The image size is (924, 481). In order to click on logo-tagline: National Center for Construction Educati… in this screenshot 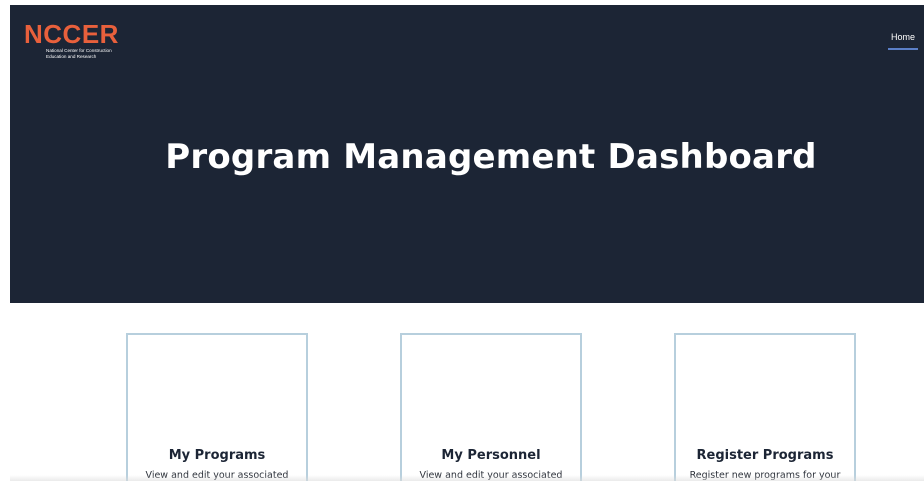, I will do `click(86, 53)`.